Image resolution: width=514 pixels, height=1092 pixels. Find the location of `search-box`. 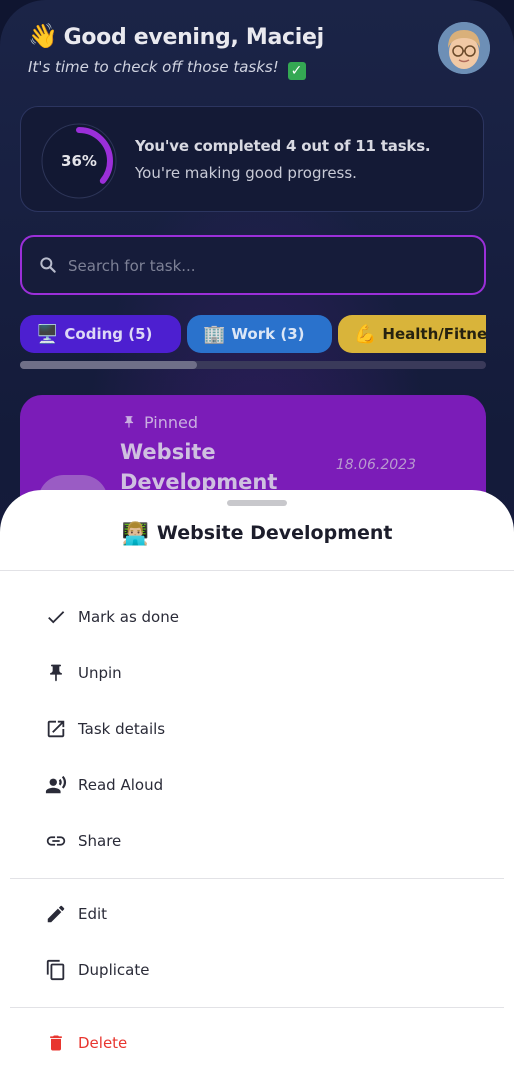

search-box is located at coordinates (253, 265).